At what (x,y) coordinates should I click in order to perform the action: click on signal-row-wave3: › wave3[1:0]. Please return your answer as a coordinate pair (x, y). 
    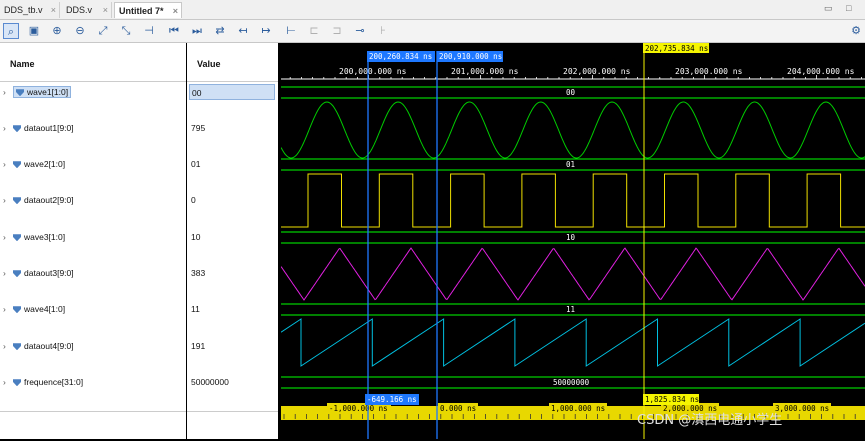
    Looking at the image, I should click on (32, 237).